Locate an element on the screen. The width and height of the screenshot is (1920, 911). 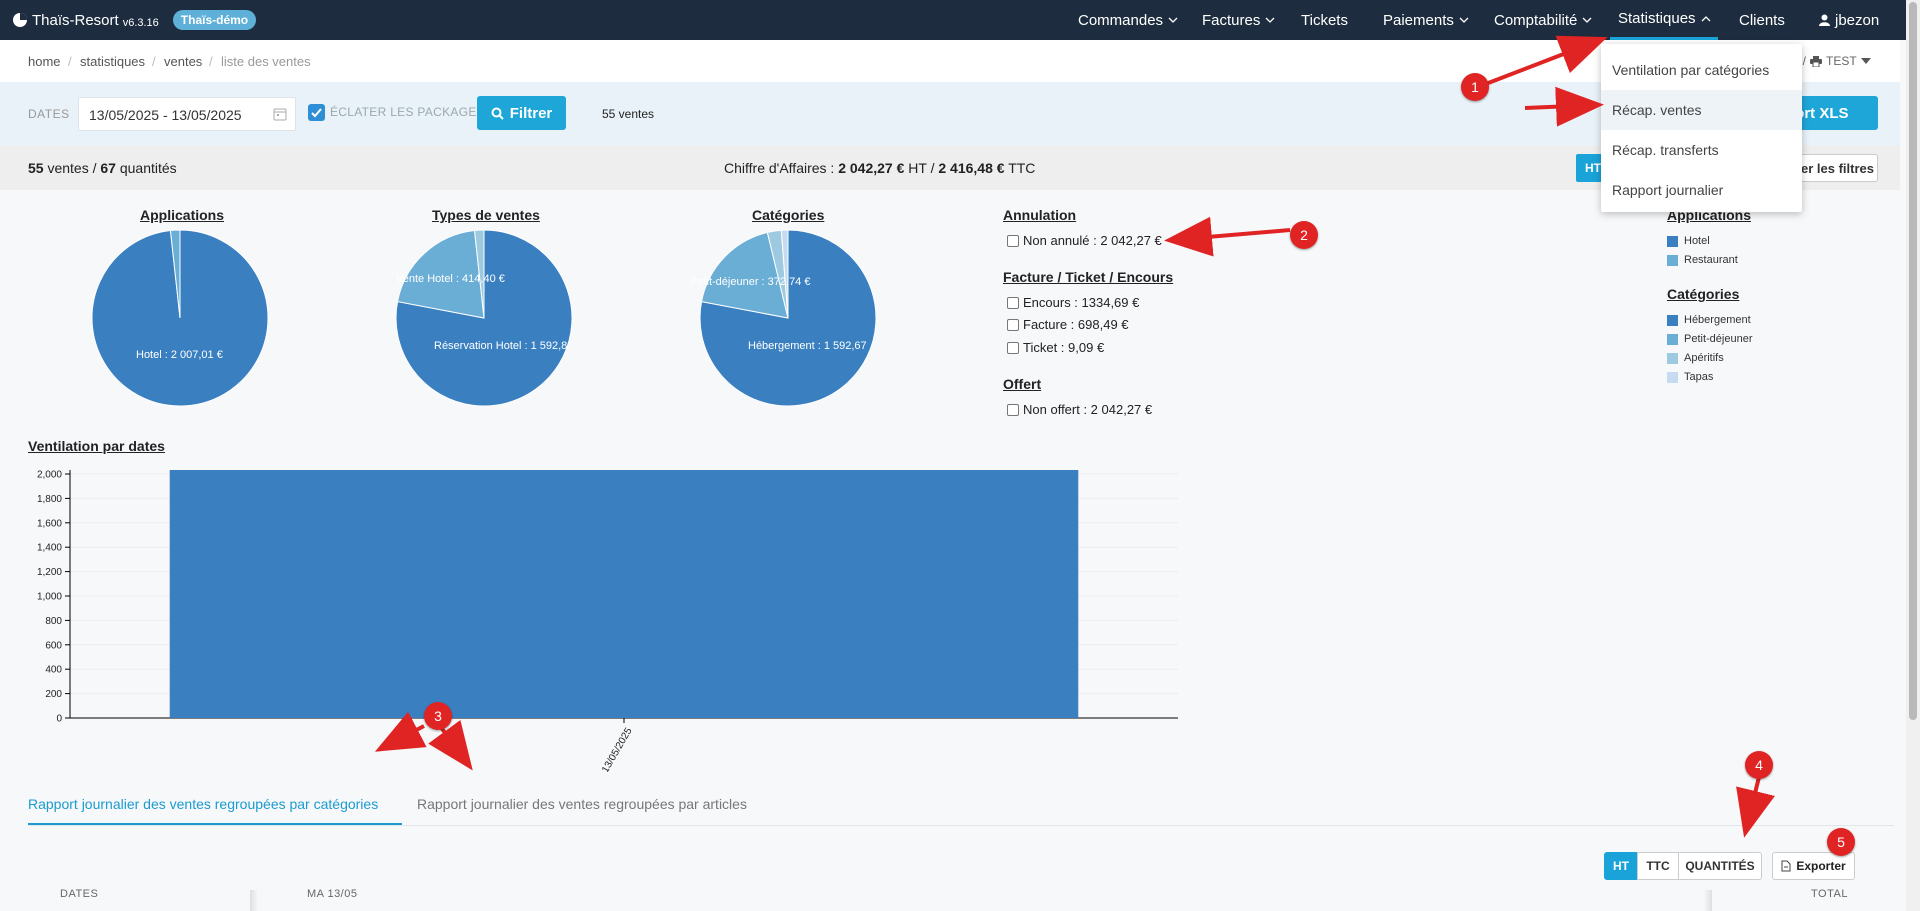
arrow-1b is located at coordinates (1564, 106).